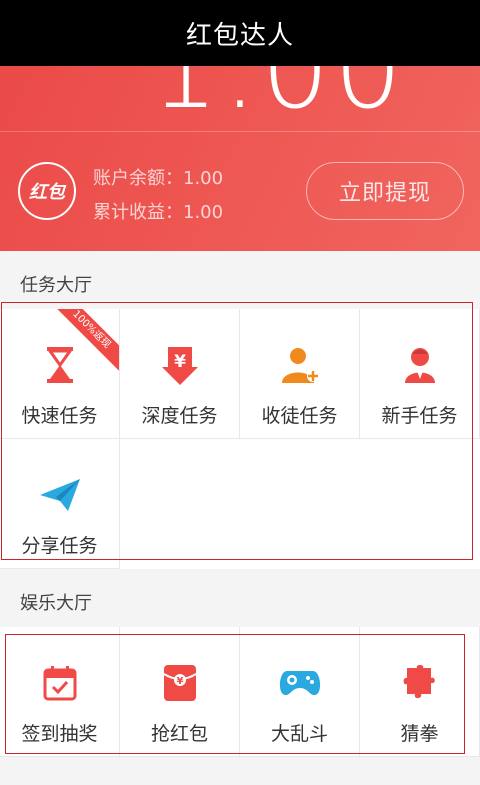  Describe the element at coordinates (158, 178) in the screenshot. I see `account-balance: 账户余额：1.00` at that location.